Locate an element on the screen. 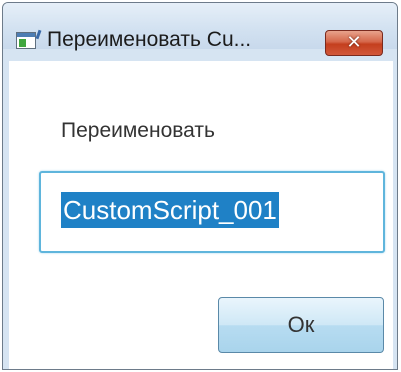  rename-prompt-label: Переименовать is located at coordinates (138, 130).